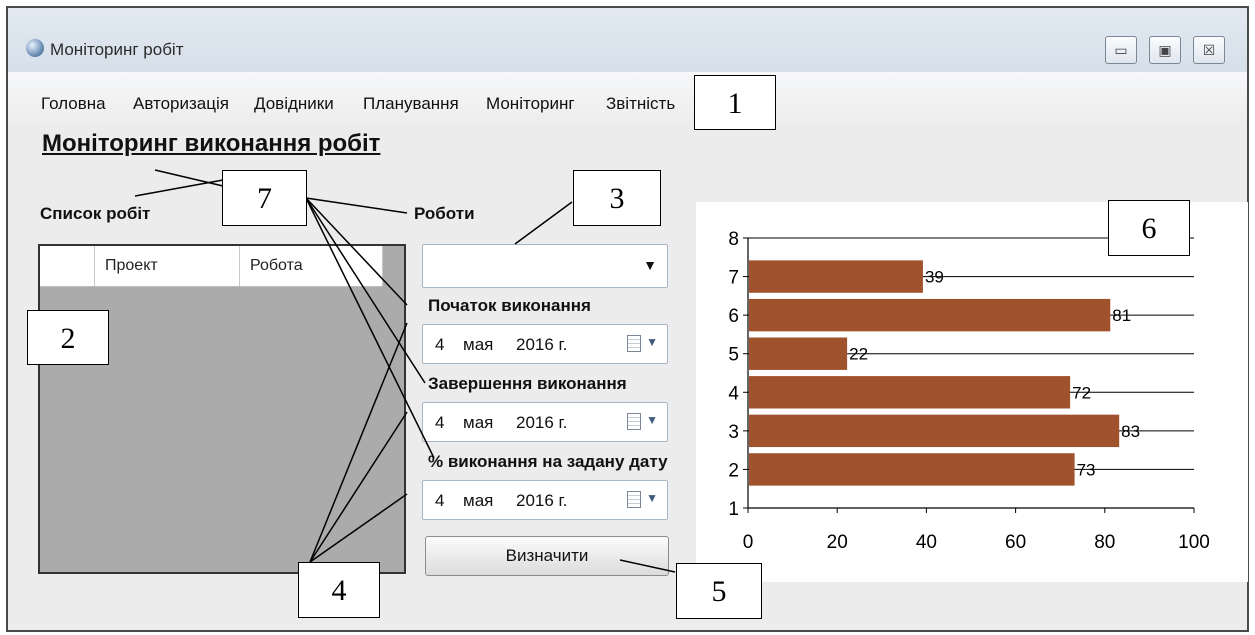  What do you see at coordinates (617, 198) in the screenshot?
I see `callout-3: 3` at bounding box center [617, 198].